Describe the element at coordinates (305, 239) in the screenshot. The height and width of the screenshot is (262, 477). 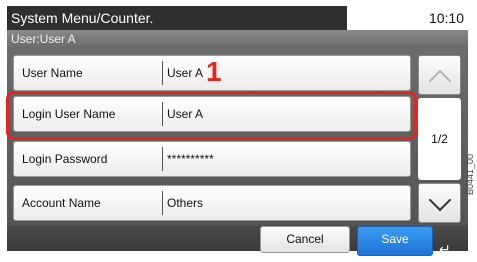
I see `cancel-button: Cancel` at that location.